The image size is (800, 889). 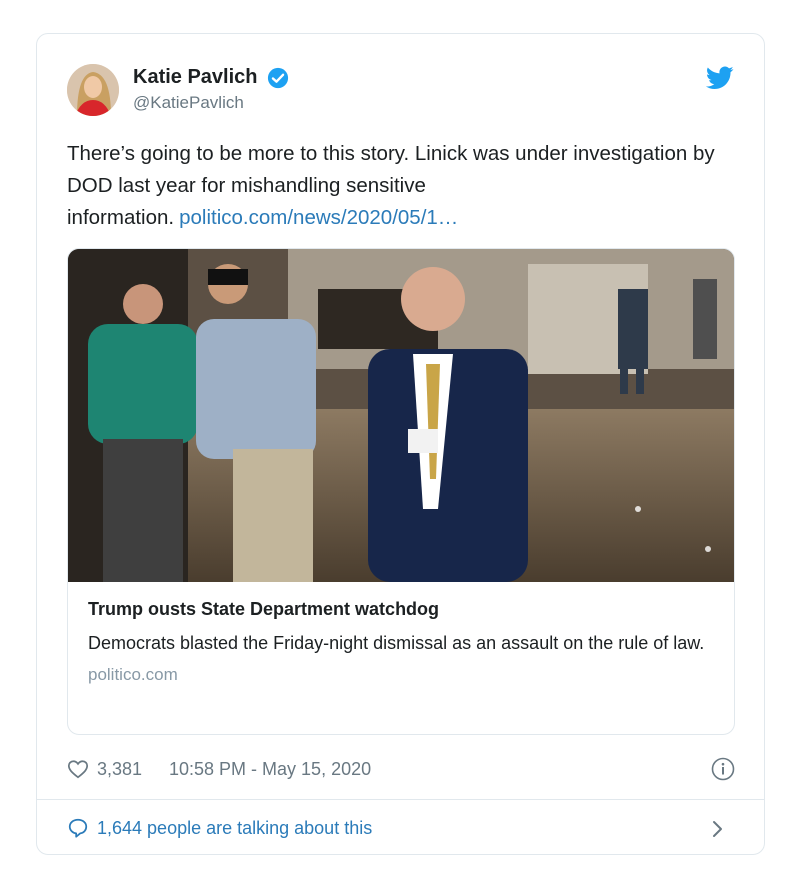 What do you see at coordinates (401, 770) in the screenshot?
I see `tweet-meta: 3,381 10:58 PM - May 15, 2020` at bounding box center [401, 770].